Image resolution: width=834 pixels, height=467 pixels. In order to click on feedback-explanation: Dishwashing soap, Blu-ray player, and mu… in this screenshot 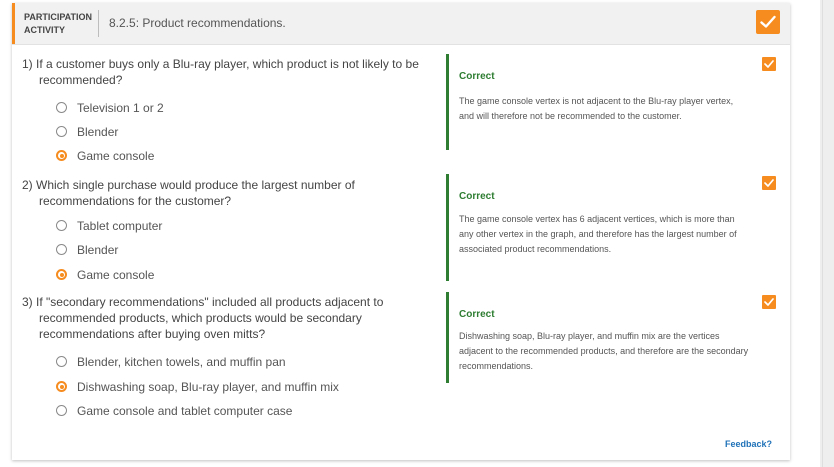, I will do `click(604, 351)`.